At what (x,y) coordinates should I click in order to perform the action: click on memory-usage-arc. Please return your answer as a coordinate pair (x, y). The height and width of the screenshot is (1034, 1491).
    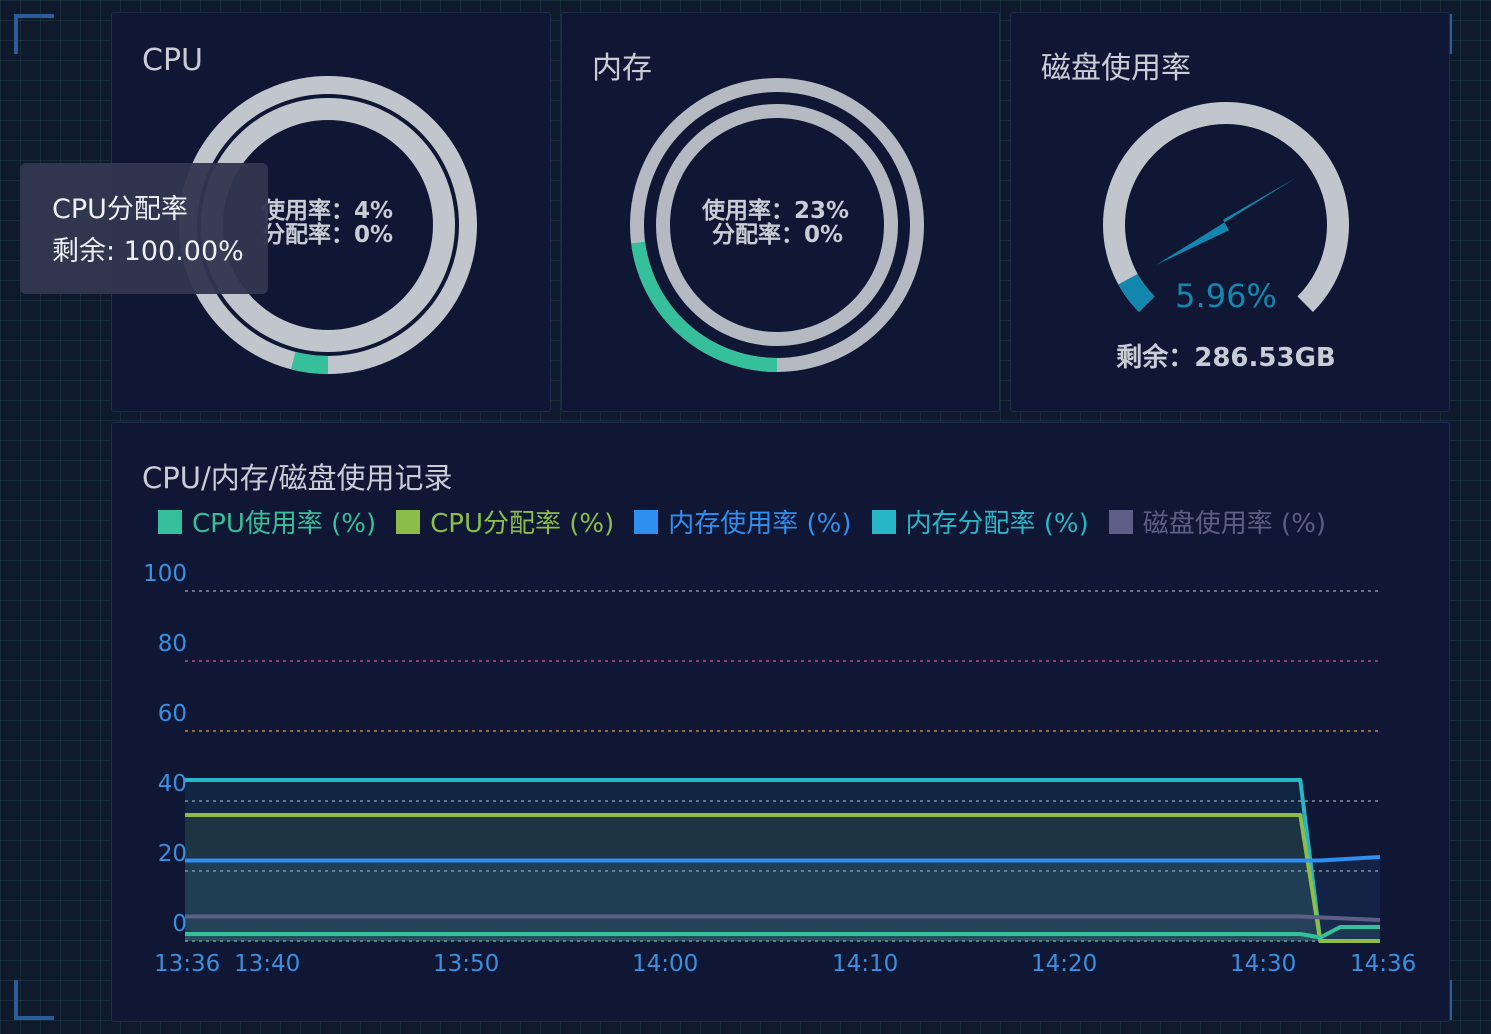
    Looking at the image, I should click on (704, 306).